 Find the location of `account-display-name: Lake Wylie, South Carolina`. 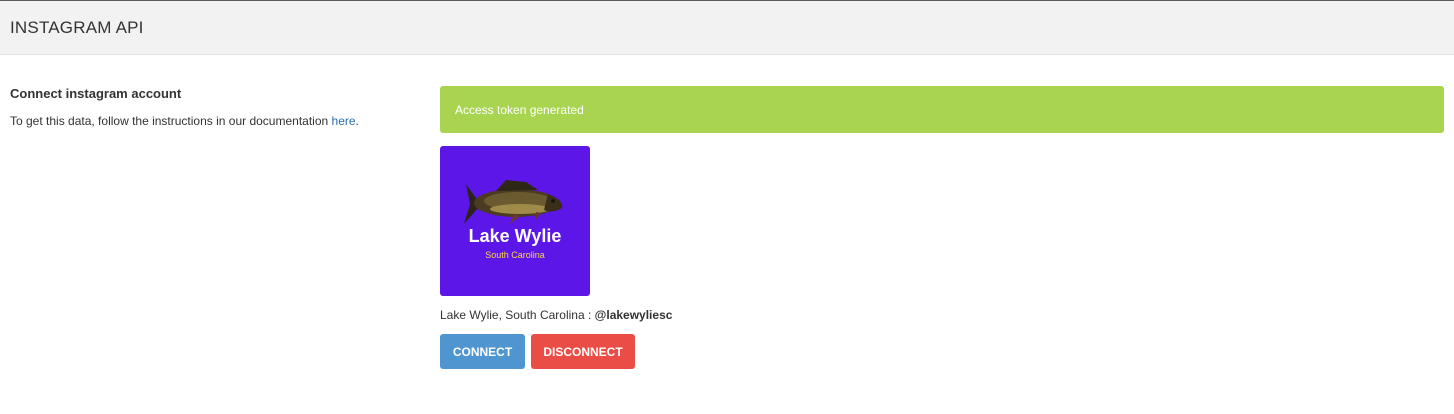

account-display-name: Lake Wylie, South Carolina is located at coordinates (512, 315).